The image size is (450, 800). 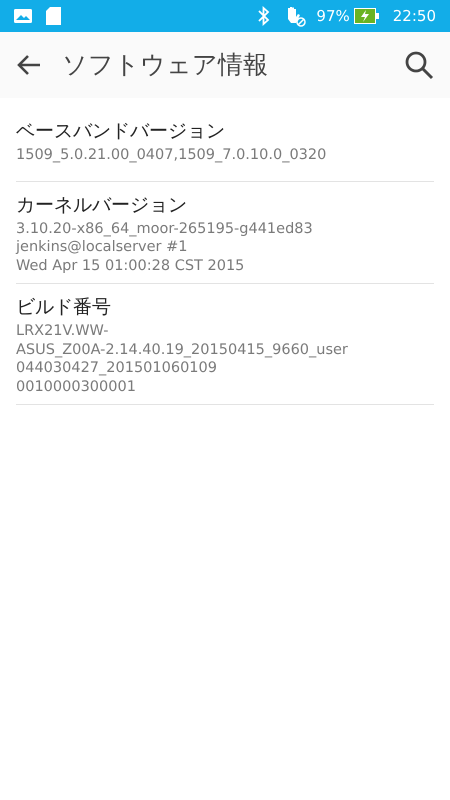 What do you see at coordinates (121, 131) in the screenshot?
I see `setting-title: ベースバンドバージョン` at bounding box center [121, 131].